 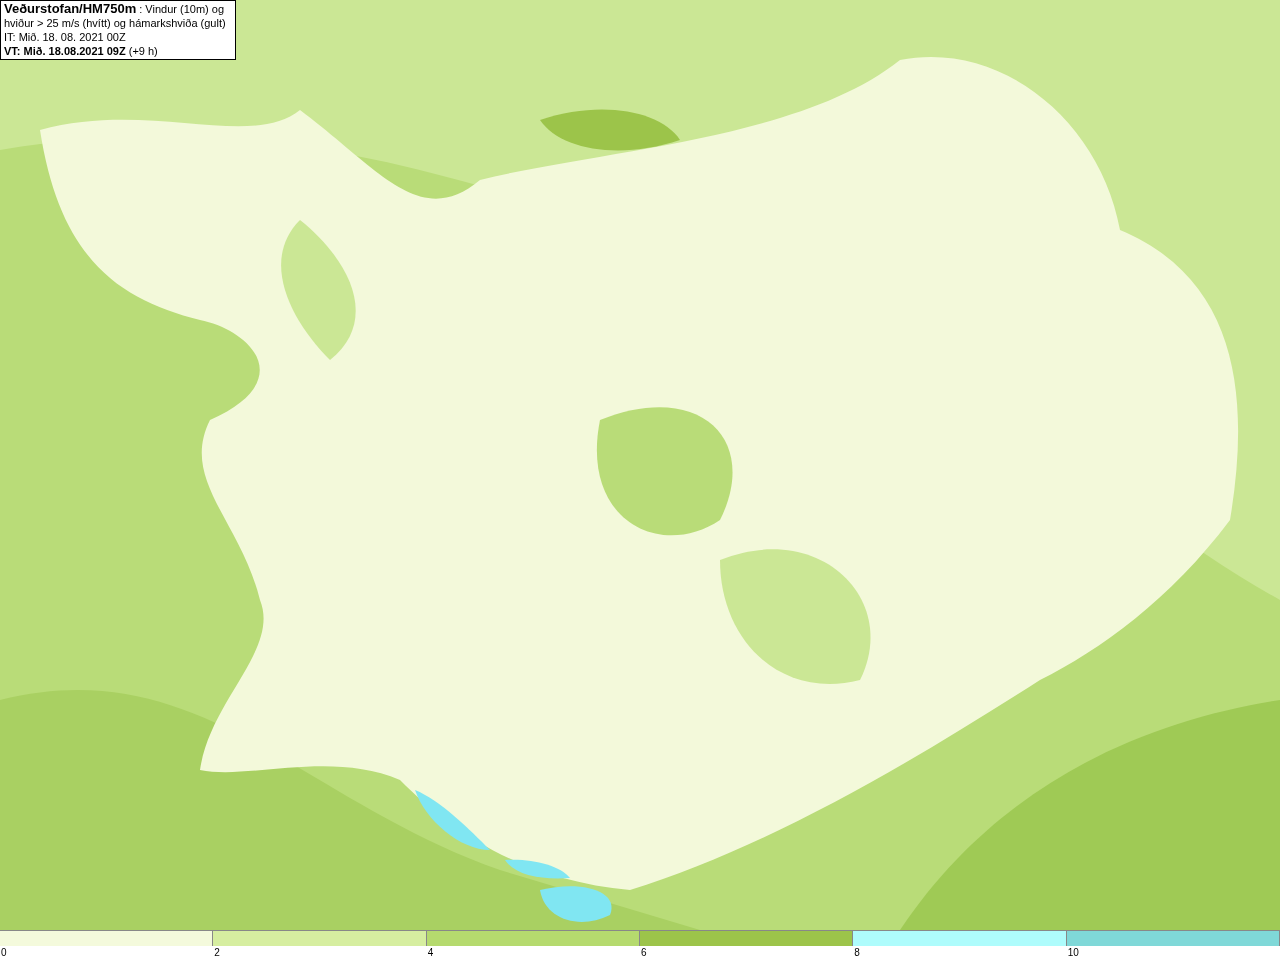 What do you see at coordinates (217, 952) in the screenshot?
I see `legend-label: 2` at bounding box center [217, 952].